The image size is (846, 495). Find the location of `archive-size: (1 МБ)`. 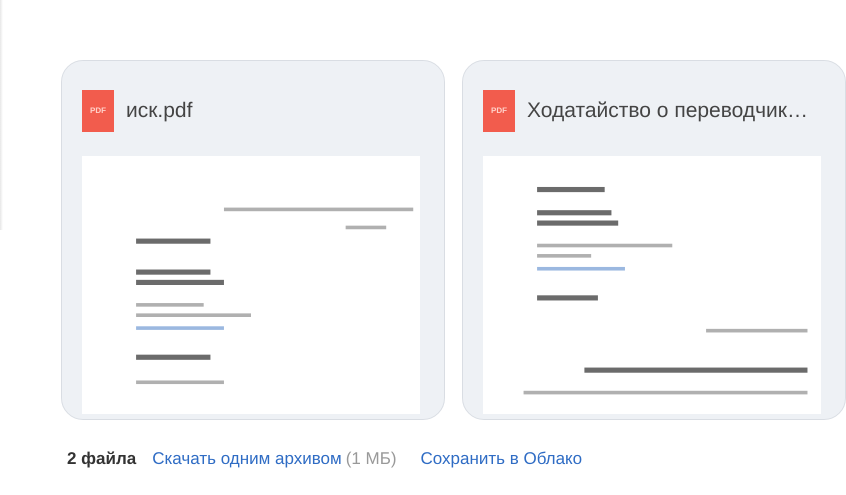

archive-size: (1 МБ) is located at coordinates (371, 459).